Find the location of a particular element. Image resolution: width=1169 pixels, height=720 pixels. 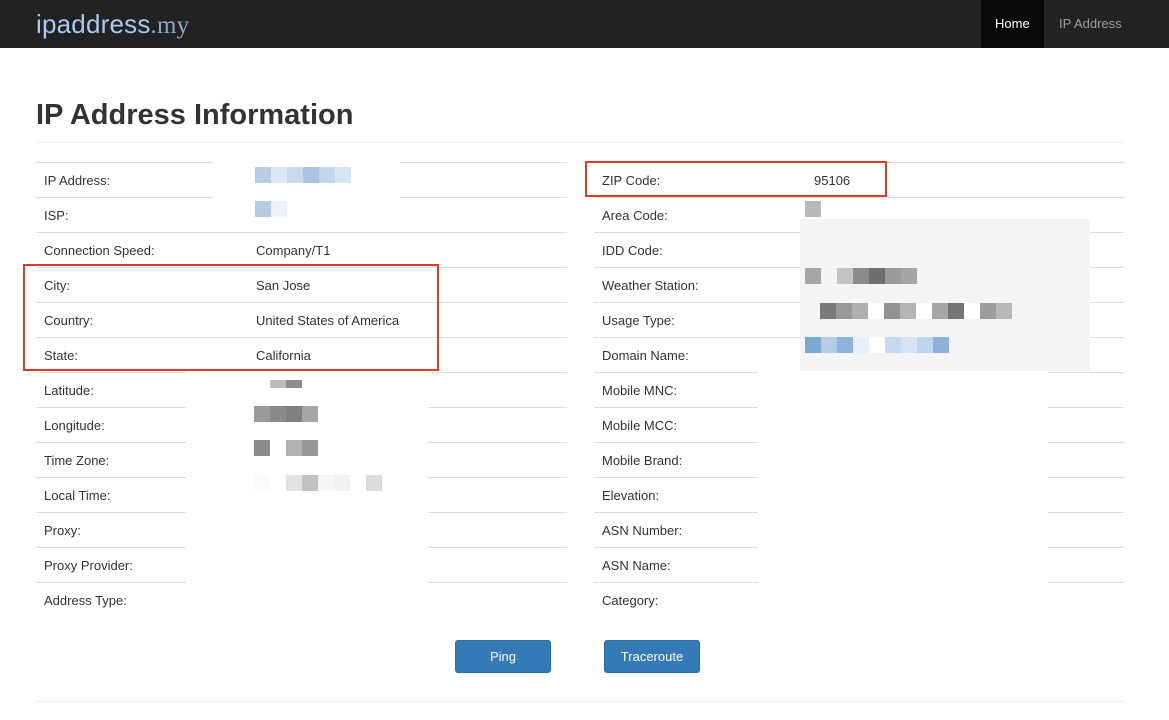

redacted-longitude is located at coordinates (286, 414).